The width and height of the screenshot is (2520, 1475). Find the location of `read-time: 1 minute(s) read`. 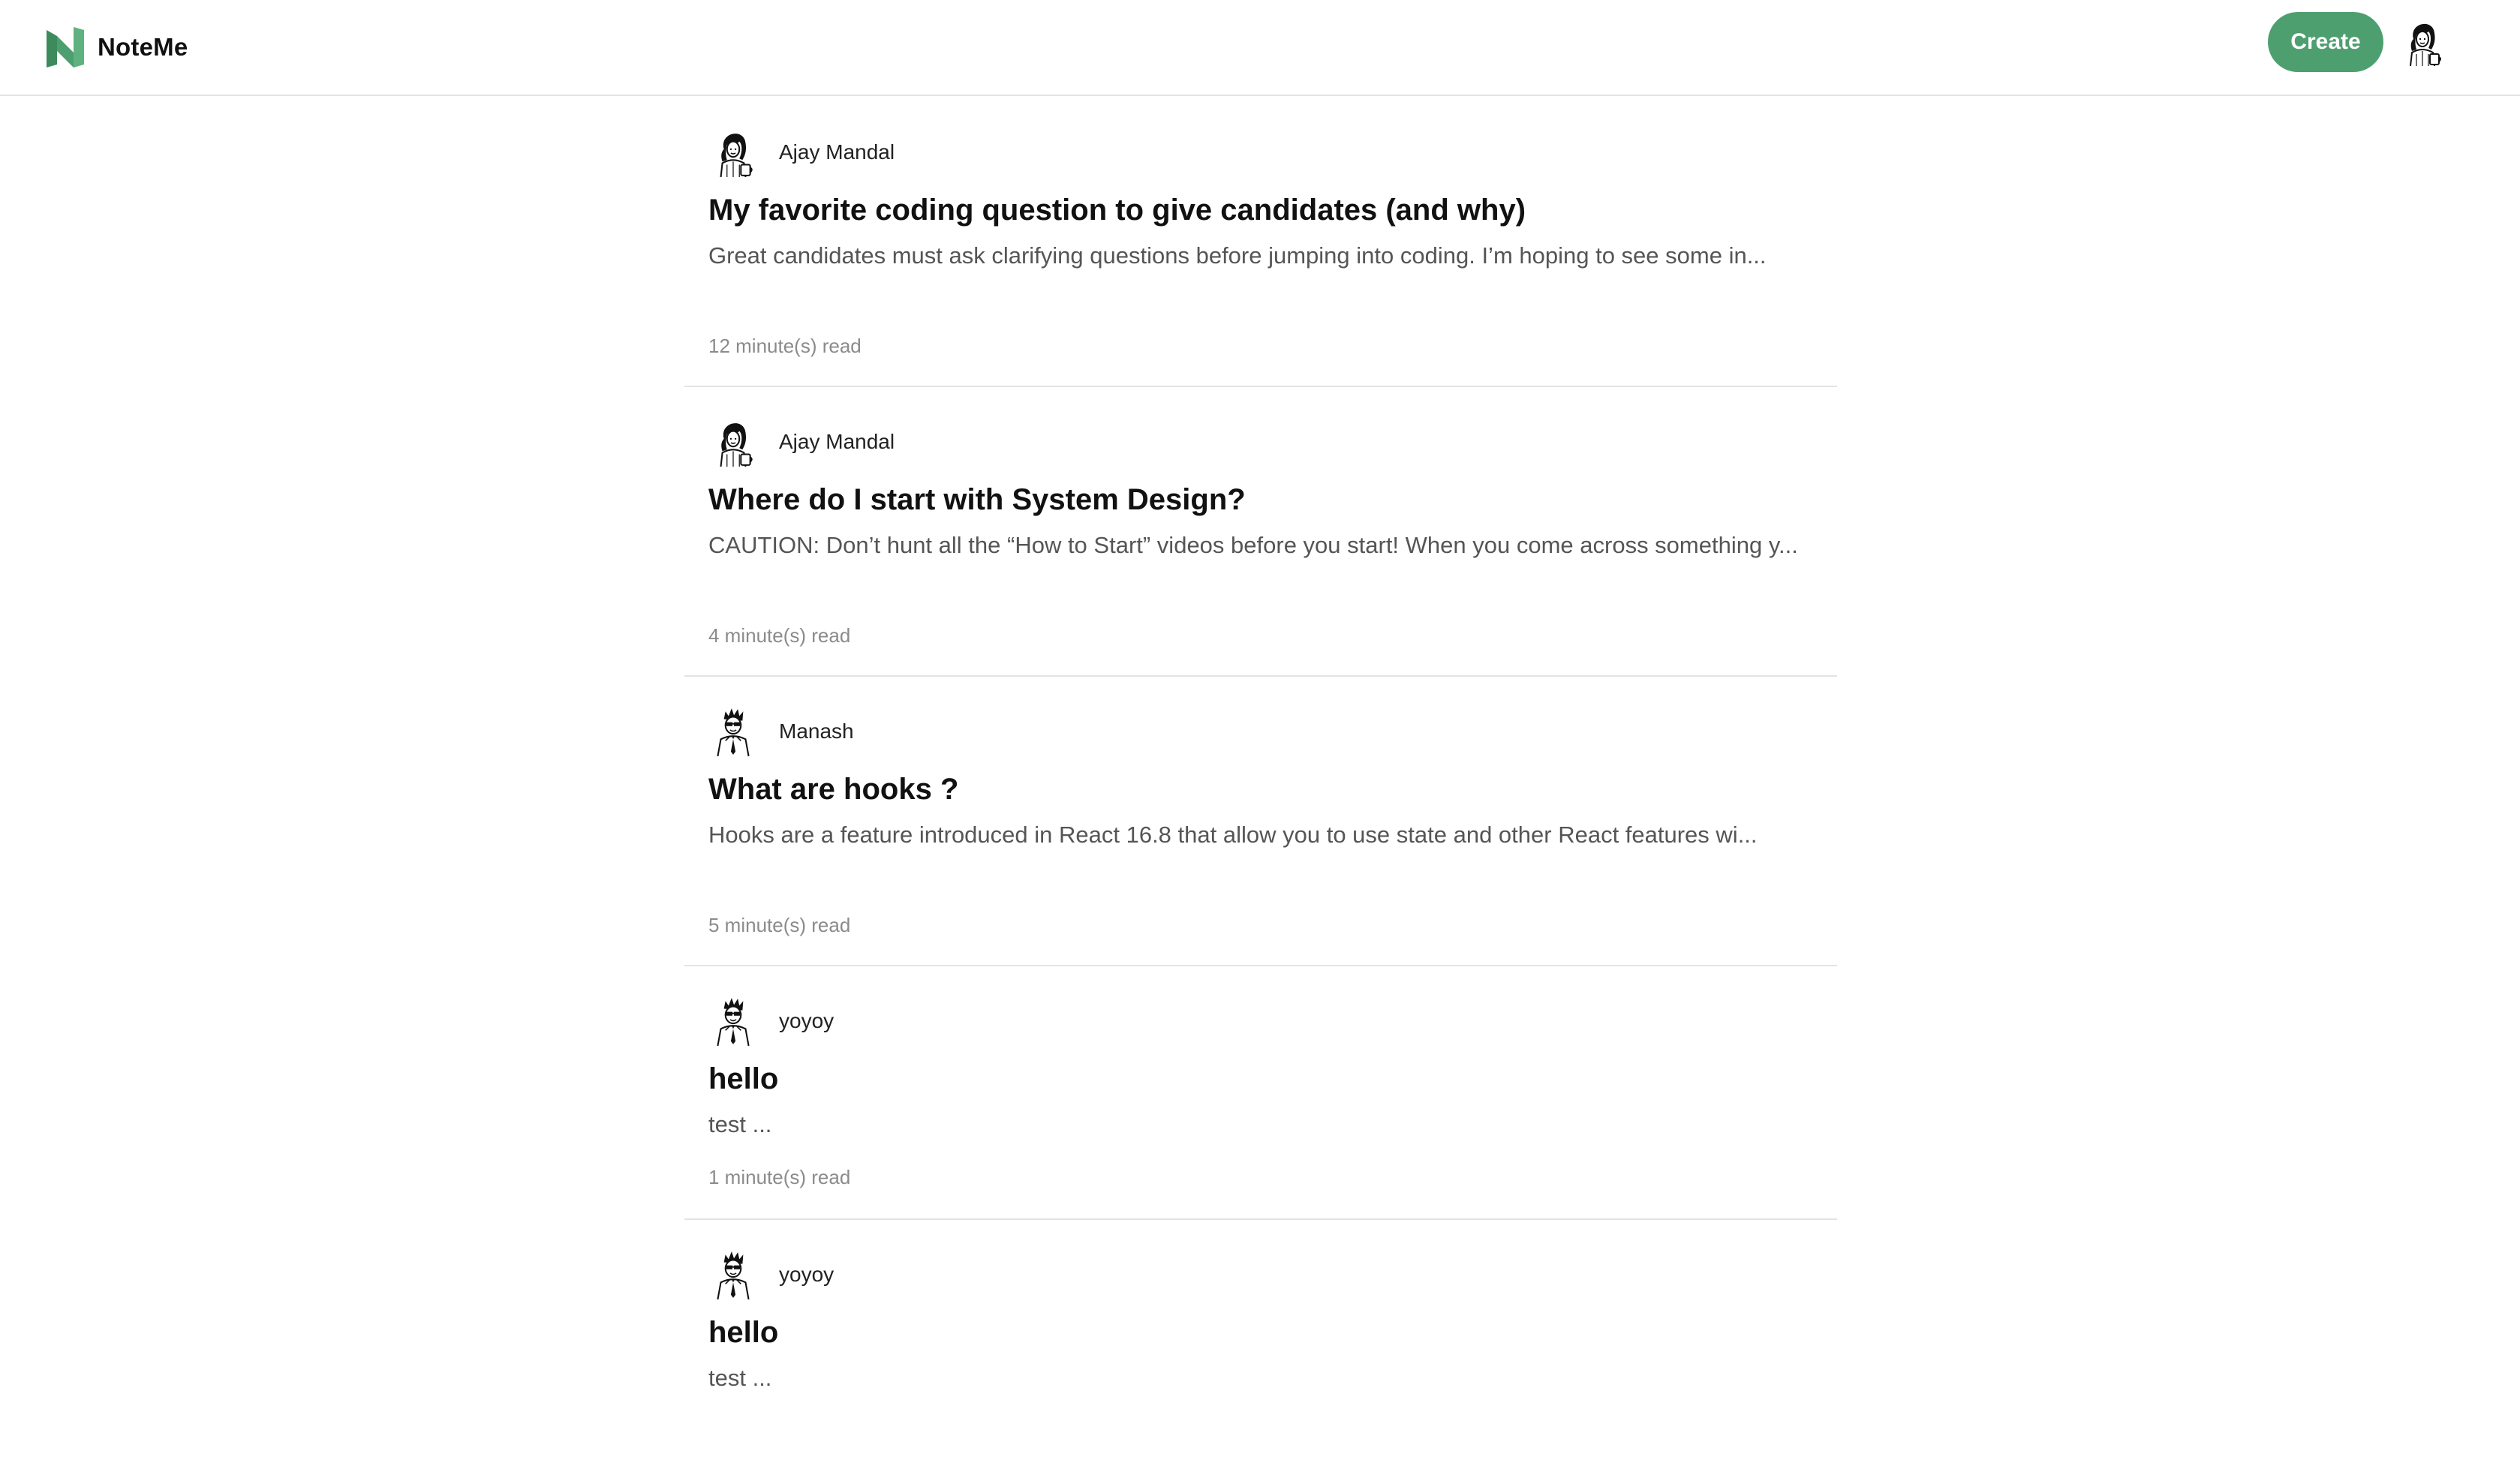

read-time: 1 minute(s) read is located at coordinates (779, 1177).